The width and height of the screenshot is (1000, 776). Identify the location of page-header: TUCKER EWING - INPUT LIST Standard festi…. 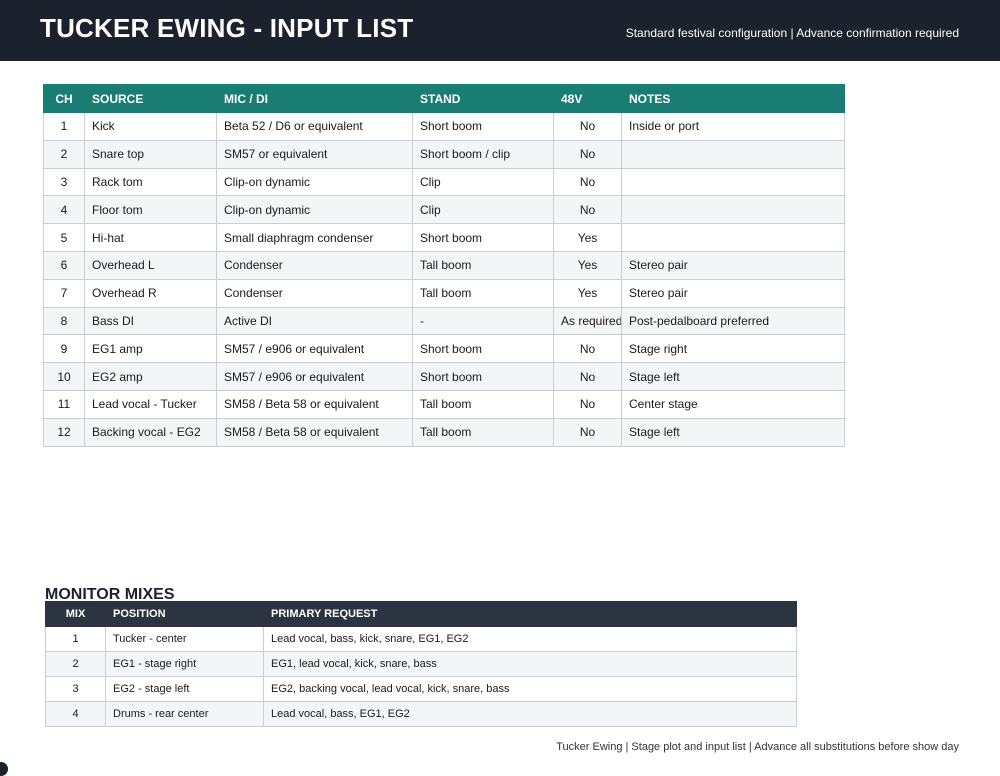
(500, 30).